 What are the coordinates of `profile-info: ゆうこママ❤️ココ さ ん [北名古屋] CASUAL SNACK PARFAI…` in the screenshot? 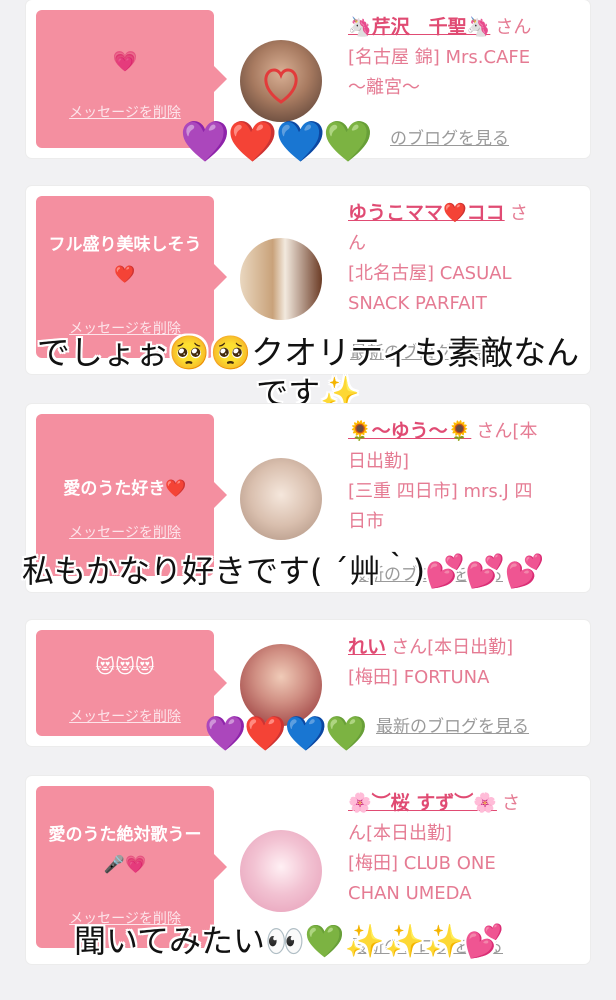 It's located at (465, 258).